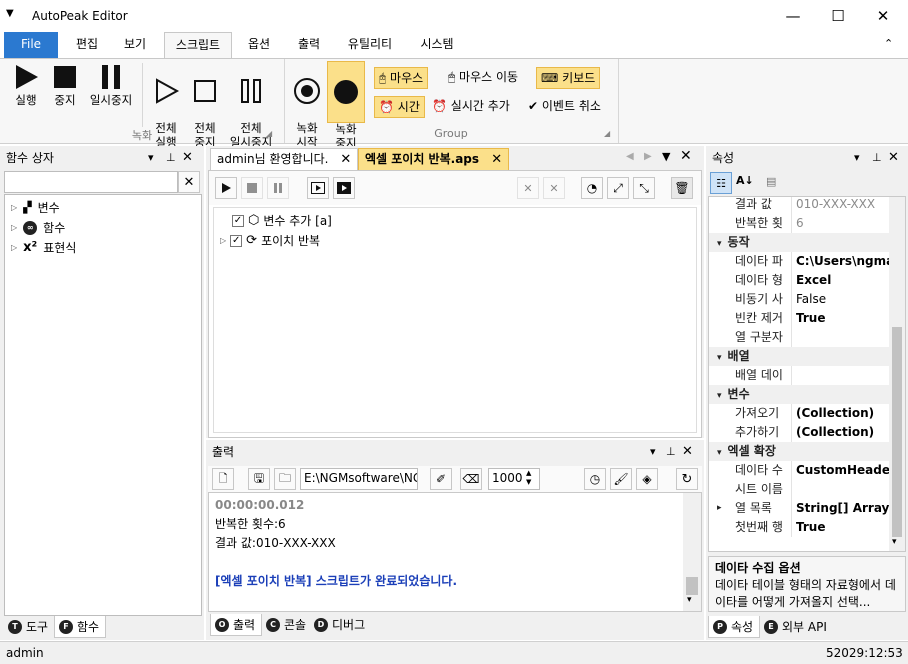  I want to click on property-row: ▸ 열 목록 String[] Array, so click(799, 508).